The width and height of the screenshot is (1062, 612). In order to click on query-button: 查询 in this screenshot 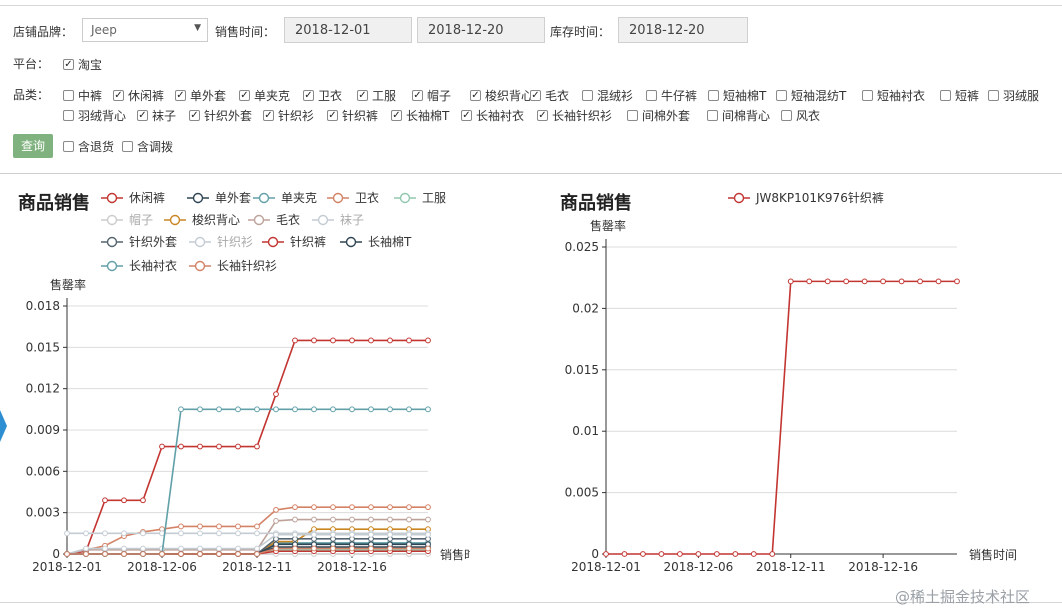, I will do `click(33, 146)`.